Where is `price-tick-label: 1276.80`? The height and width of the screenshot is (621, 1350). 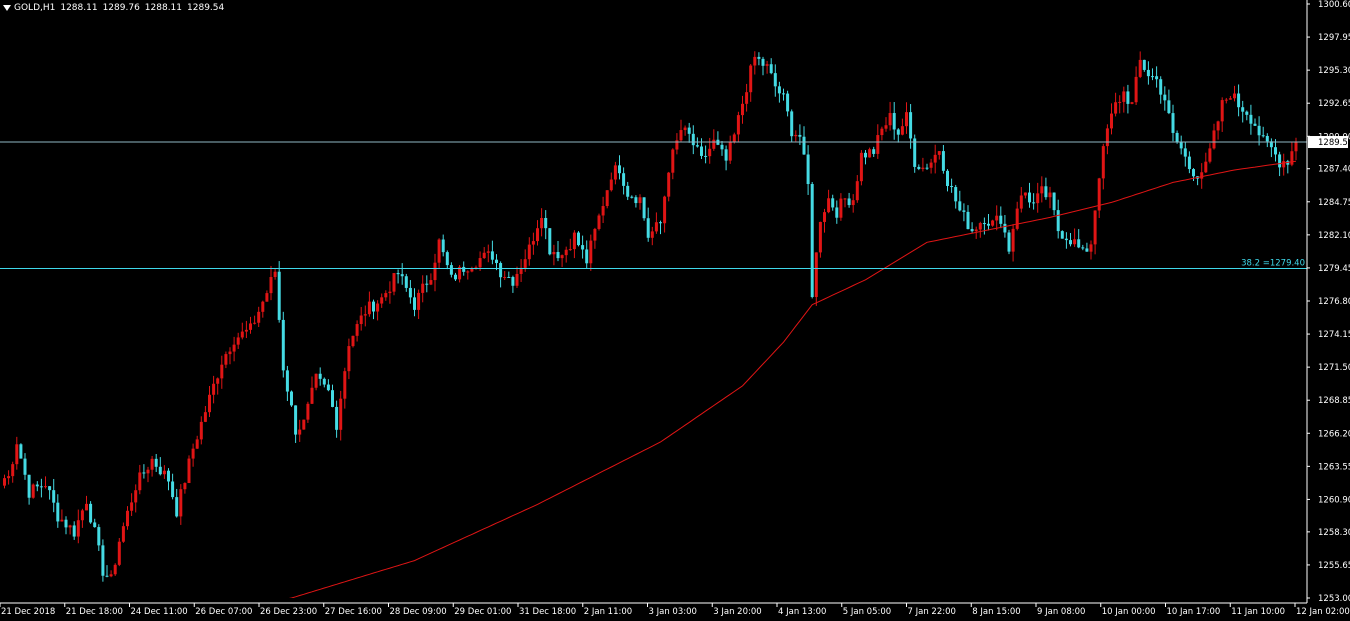 price-tick-label: 1276.80 is located at coordinates (1334, 302).